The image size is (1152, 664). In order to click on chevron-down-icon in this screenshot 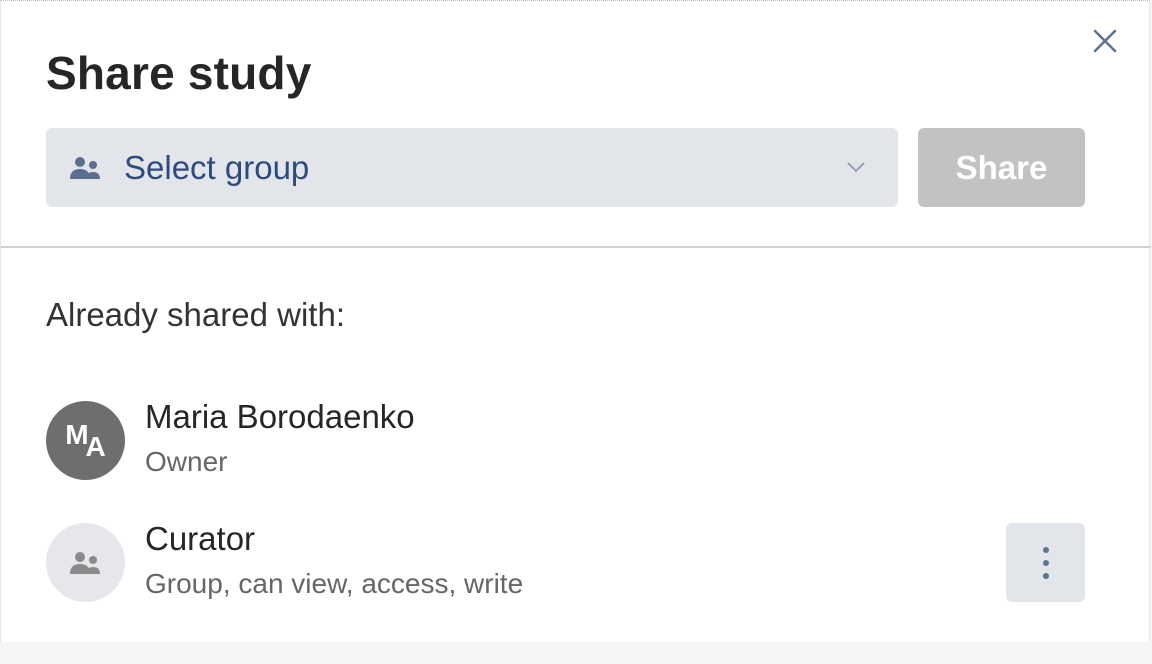, I will do `click(856, 167)`.